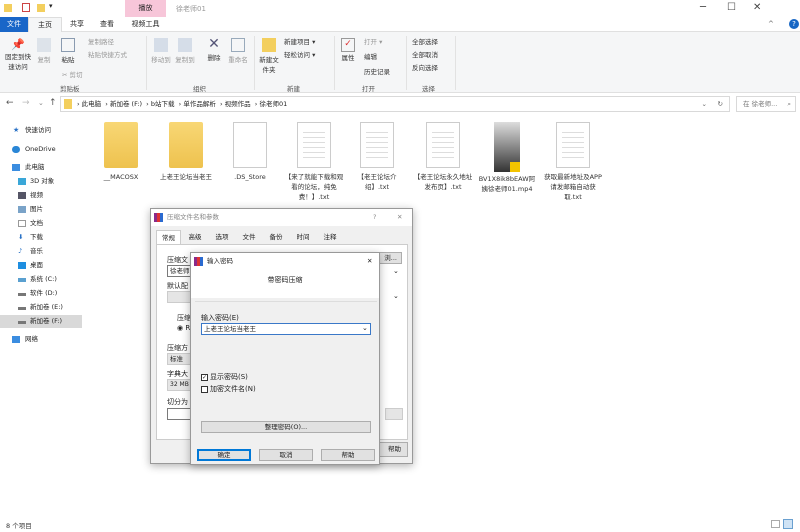 This screenshot has width=800, height=532. Describe the element at coordinates (101, 41) in the screenshot. I see `copy-path-button: 复制路径` at that location.